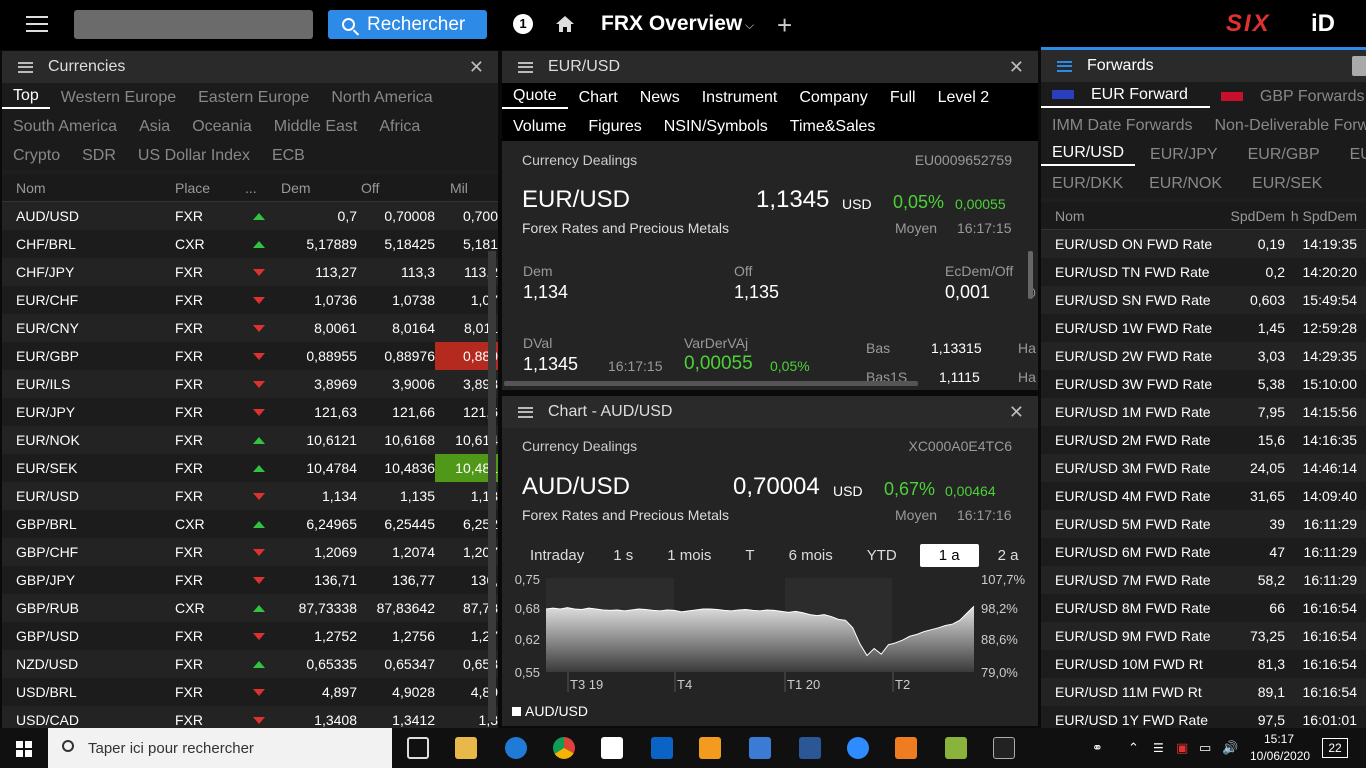 The width and height of the screenshot is (1366, 768). Describe the element at coordinates (250, 412) in the screenshot. I see `table-row: EUR/JPY FXR 121,63 121,66 121,6` at that location.